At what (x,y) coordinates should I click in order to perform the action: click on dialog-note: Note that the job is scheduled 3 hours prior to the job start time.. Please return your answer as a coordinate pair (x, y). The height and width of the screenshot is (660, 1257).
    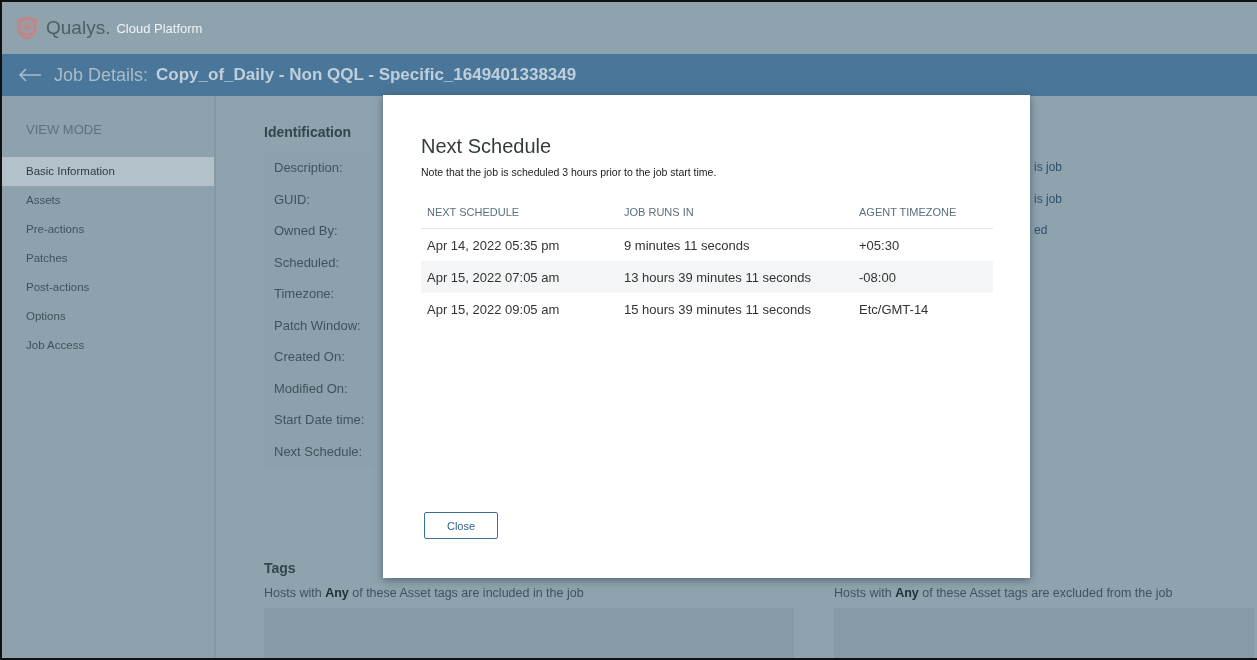
    Looking at the image, I should click on (569, 172).